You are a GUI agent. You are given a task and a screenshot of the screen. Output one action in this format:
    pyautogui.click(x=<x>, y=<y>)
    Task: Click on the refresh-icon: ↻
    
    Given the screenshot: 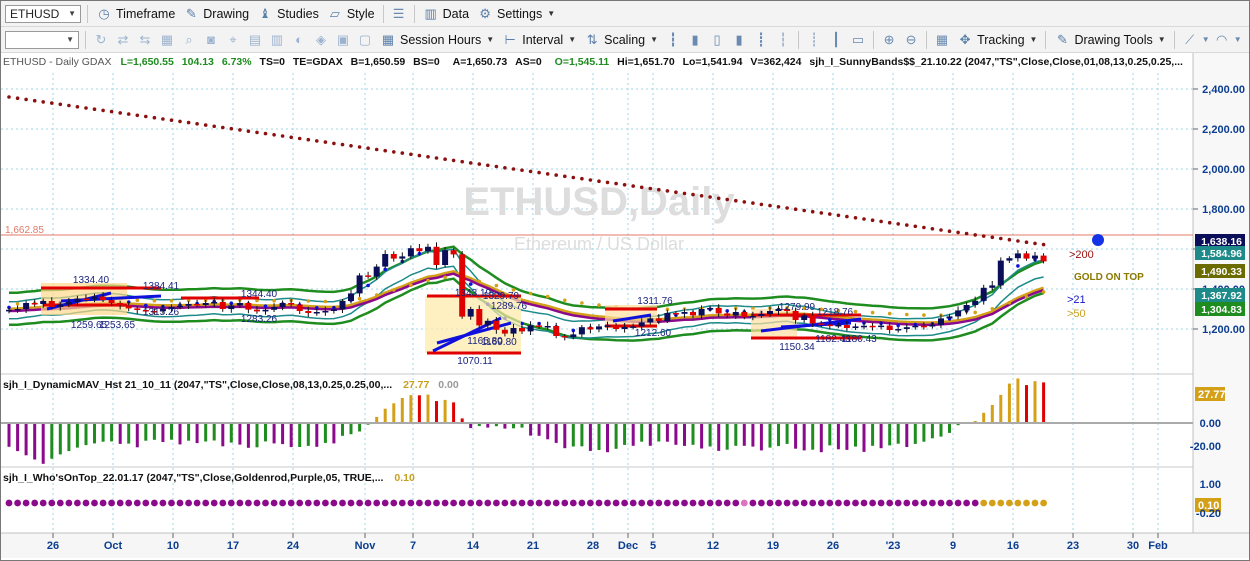 What is the action you would take?
    pyautogui.click(x=101, y=40)
    